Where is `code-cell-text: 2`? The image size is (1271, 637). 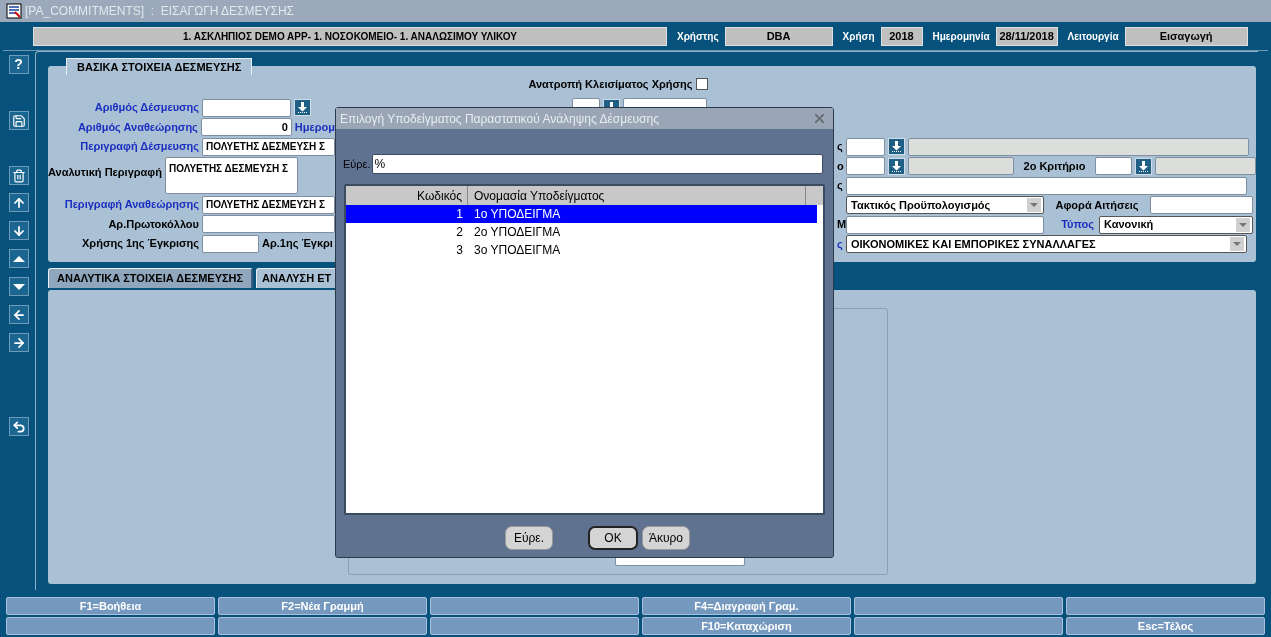
code-cell-text: 2 is located at coordinates (459, 232).